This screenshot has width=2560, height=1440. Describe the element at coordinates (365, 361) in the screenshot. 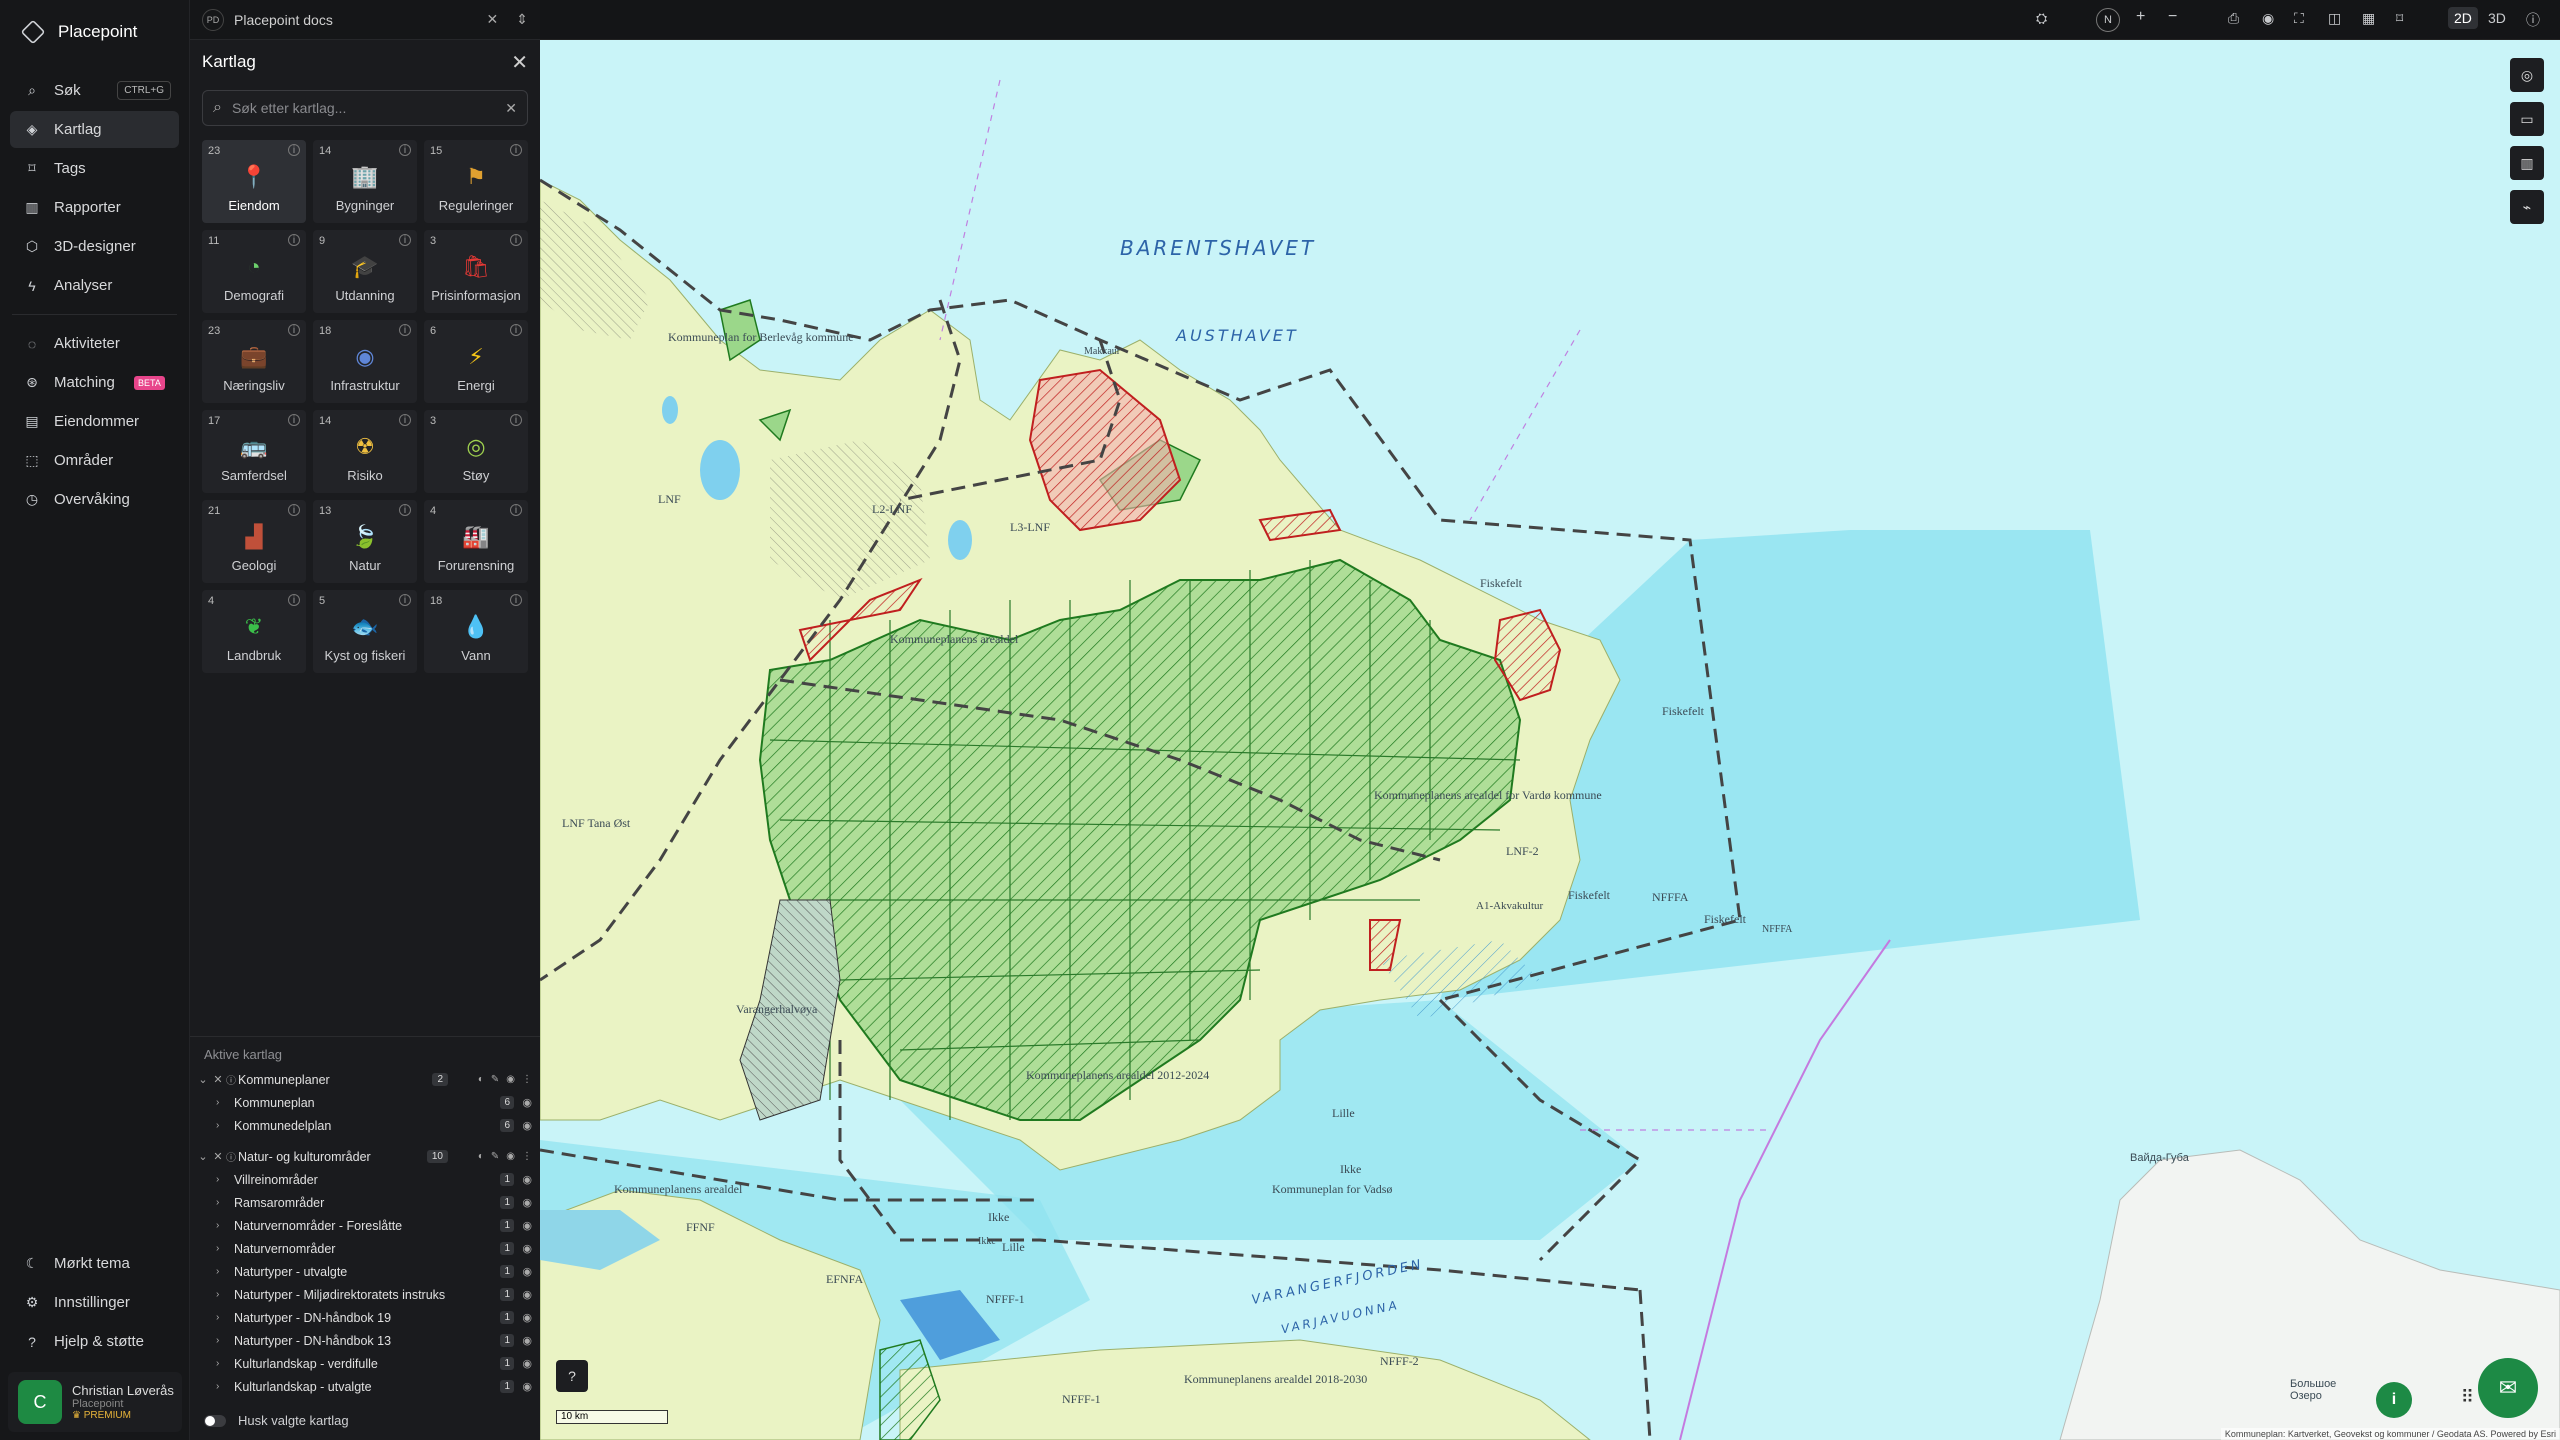

I see `category-tile-infrastruktur: 18 i ◉ Infrastruktur` at that location.